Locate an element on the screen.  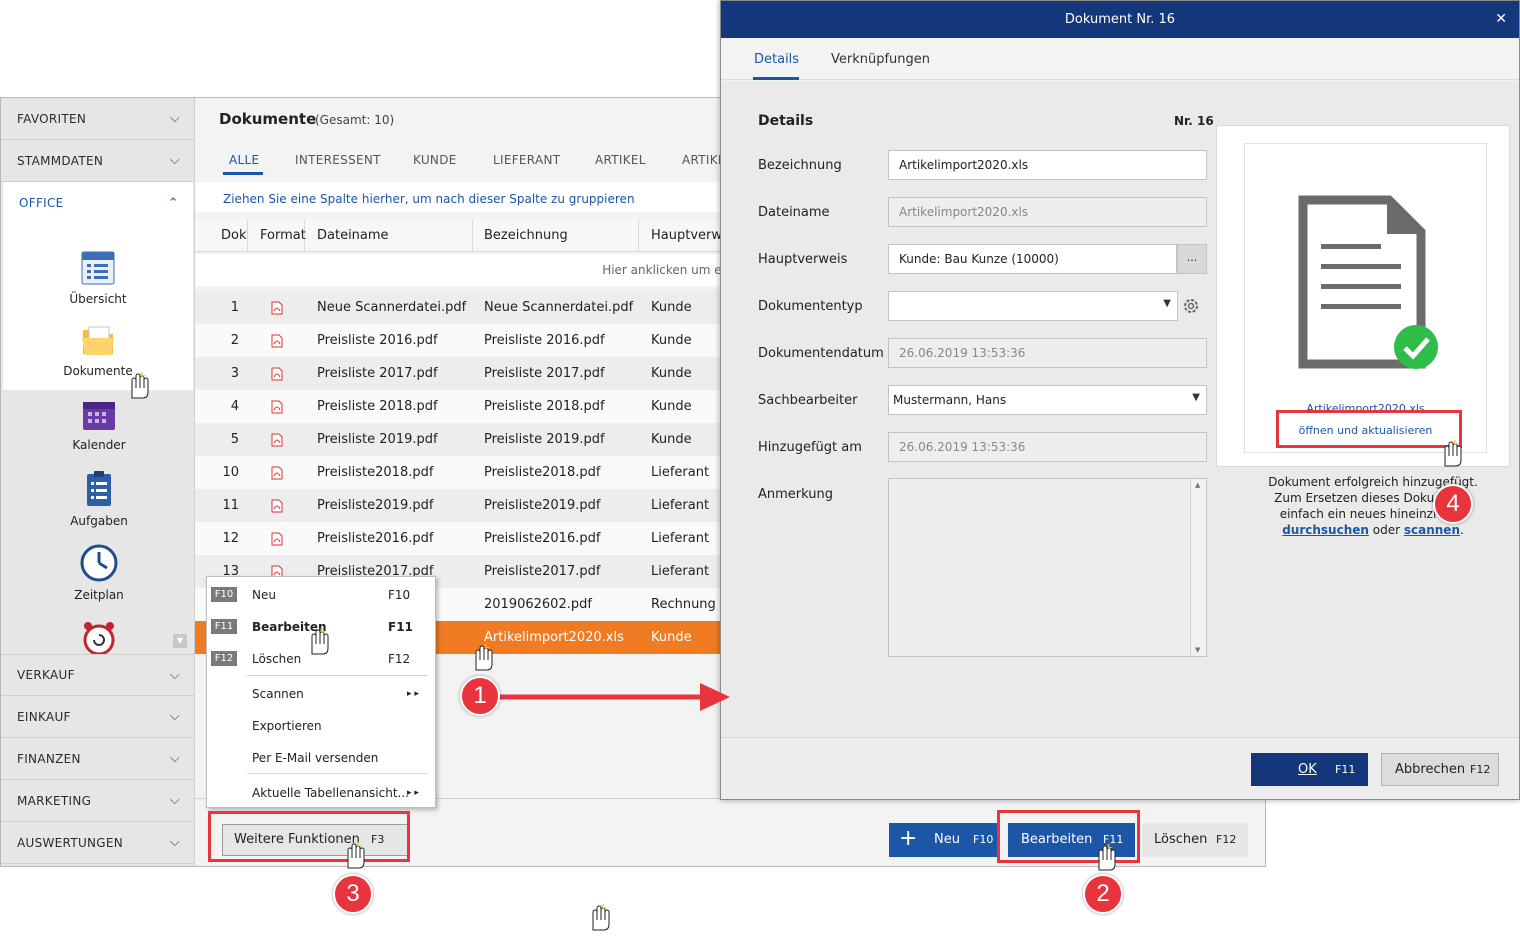
context-menu-shortcut: F10 is located at coordinates (399, 595).